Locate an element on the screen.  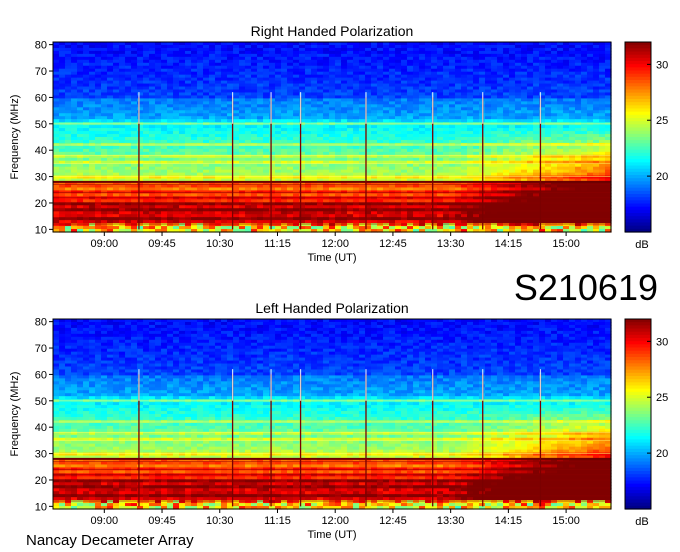
event-stamp: S210619 is located at coordinates (586, 287).